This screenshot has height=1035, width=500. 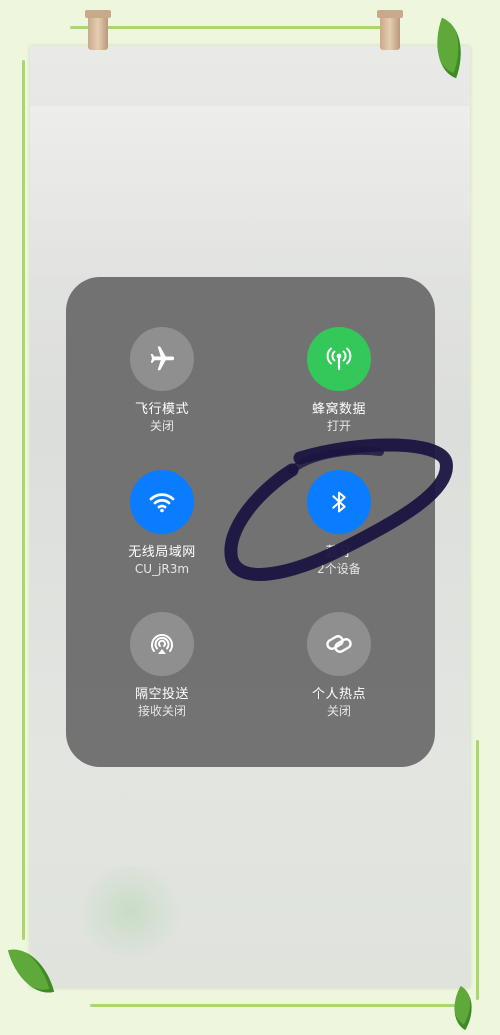 I want to click on wifi-button, so click(x=162, y=502).